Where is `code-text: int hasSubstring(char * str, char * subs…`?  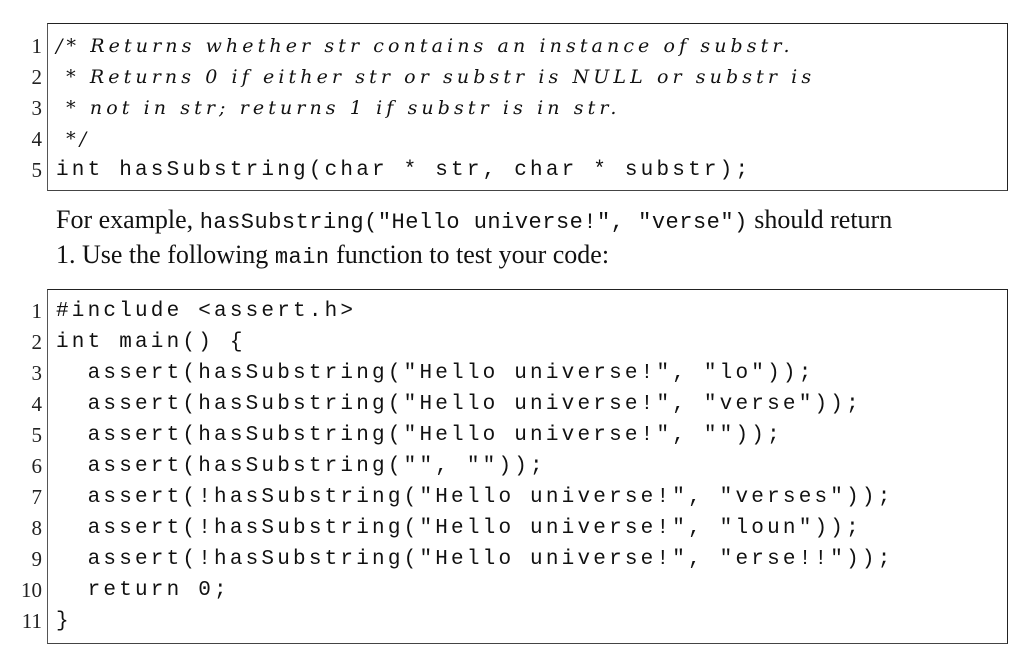
code-text: int hasSubstring(char * str, char * subs… is located at coordinates (404, 170).